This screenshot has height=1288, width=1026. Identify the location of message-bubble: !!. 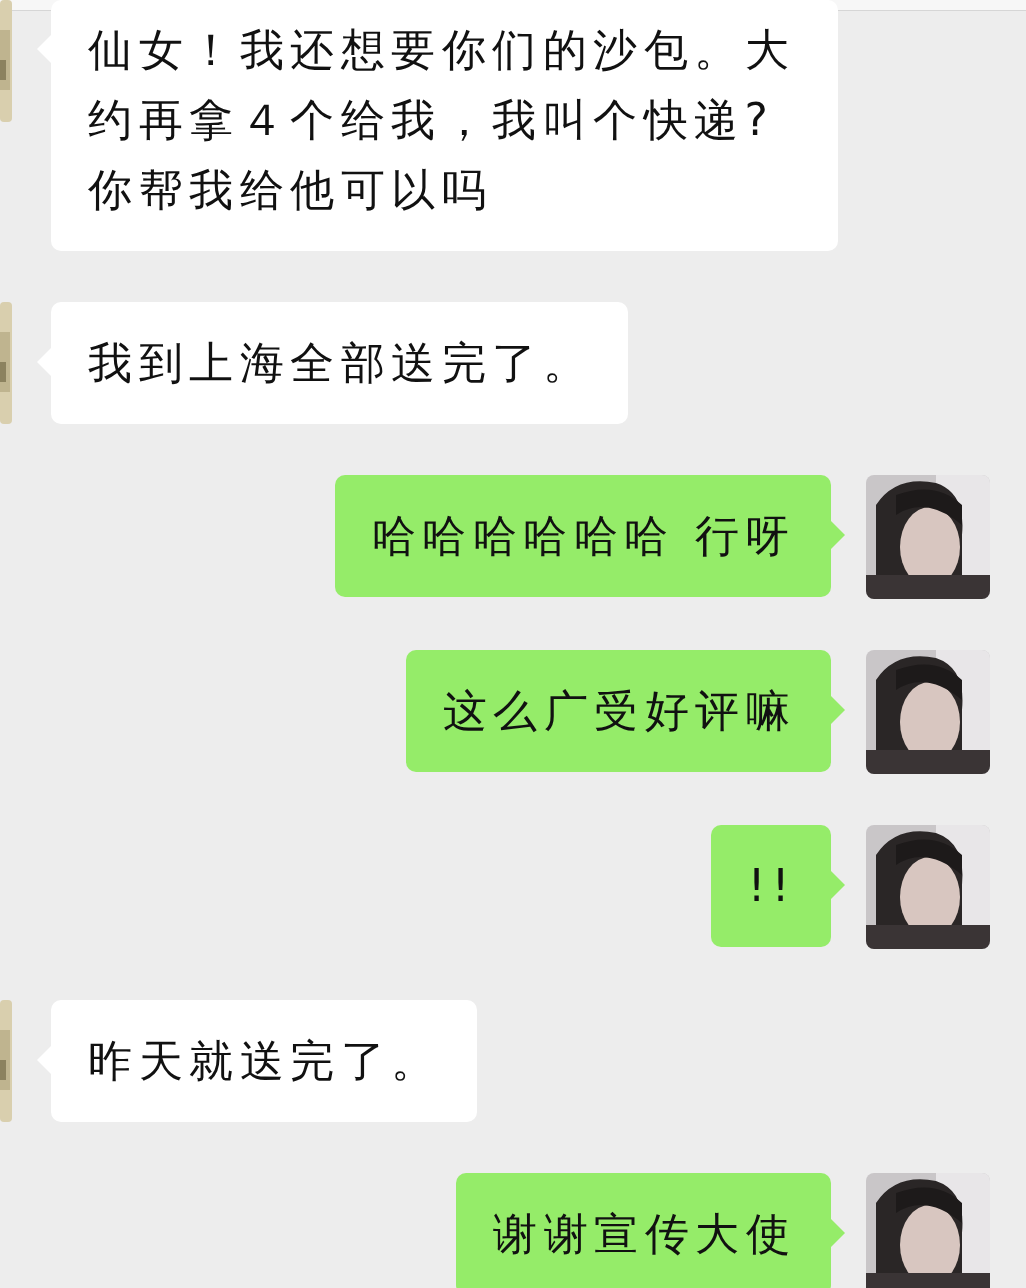
(770, 886).